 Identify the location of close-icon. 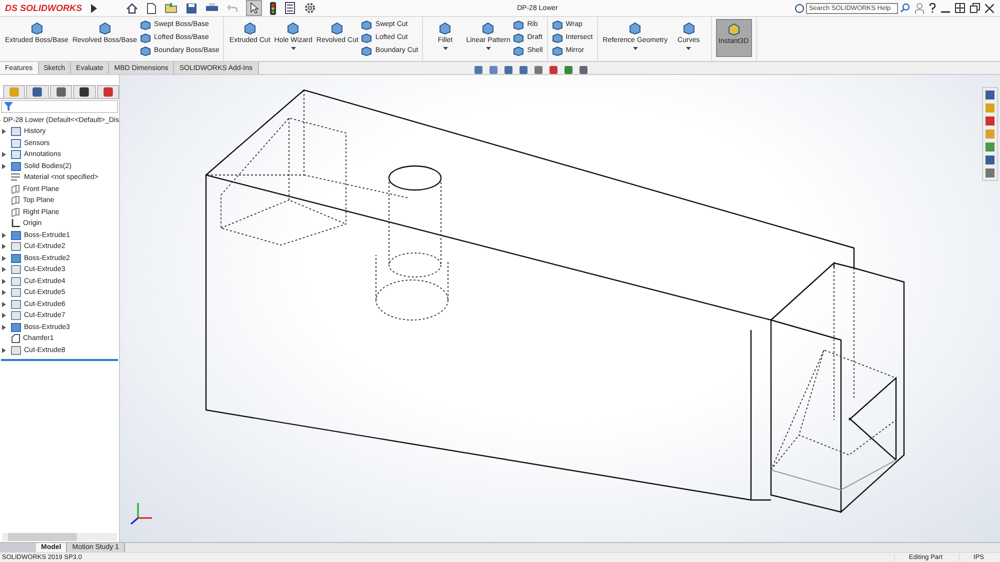
(989, 8).